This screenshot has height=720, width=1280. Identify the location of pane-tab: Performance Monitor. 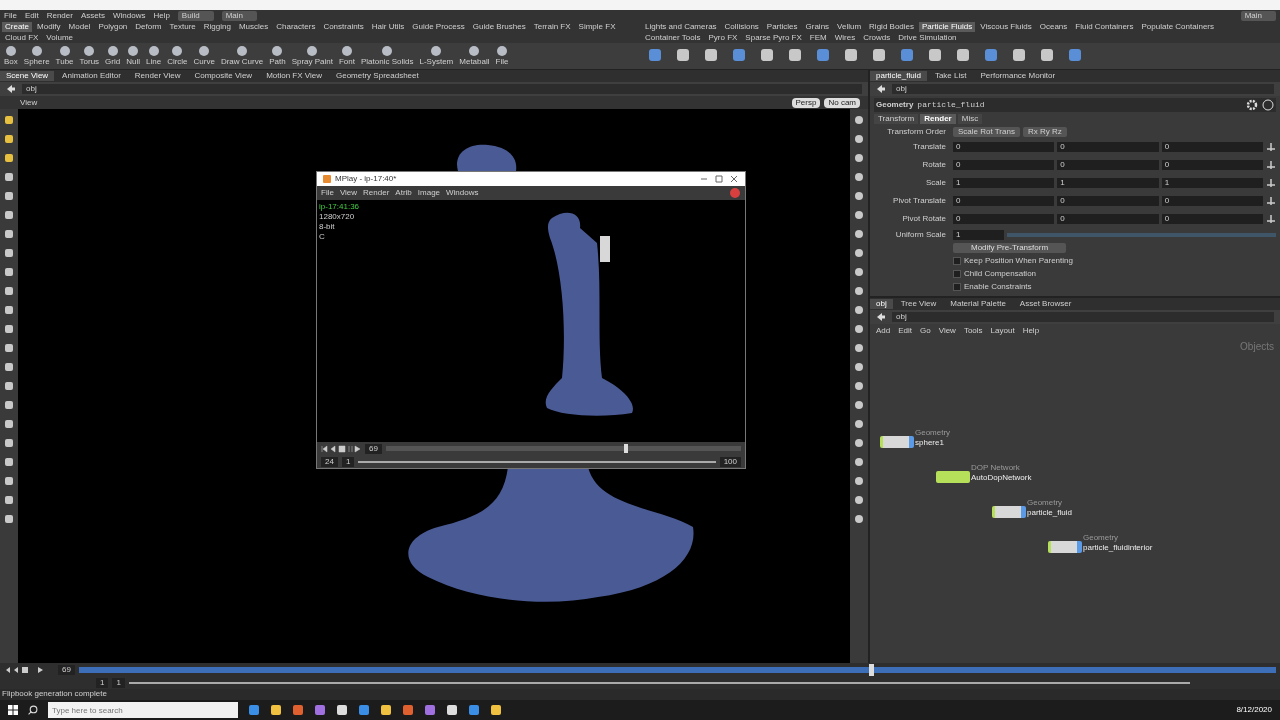
(1018, 76).